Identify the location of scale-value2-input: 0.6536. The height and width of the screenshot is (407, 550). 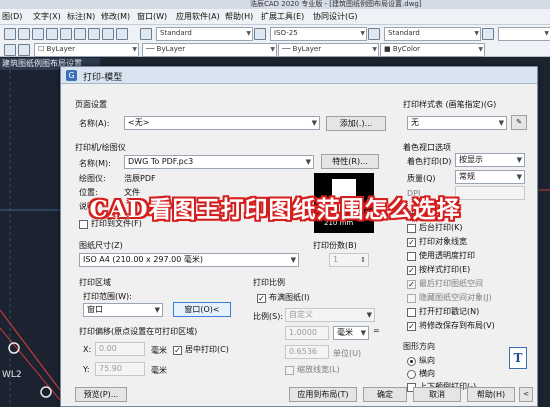
(307, 352).